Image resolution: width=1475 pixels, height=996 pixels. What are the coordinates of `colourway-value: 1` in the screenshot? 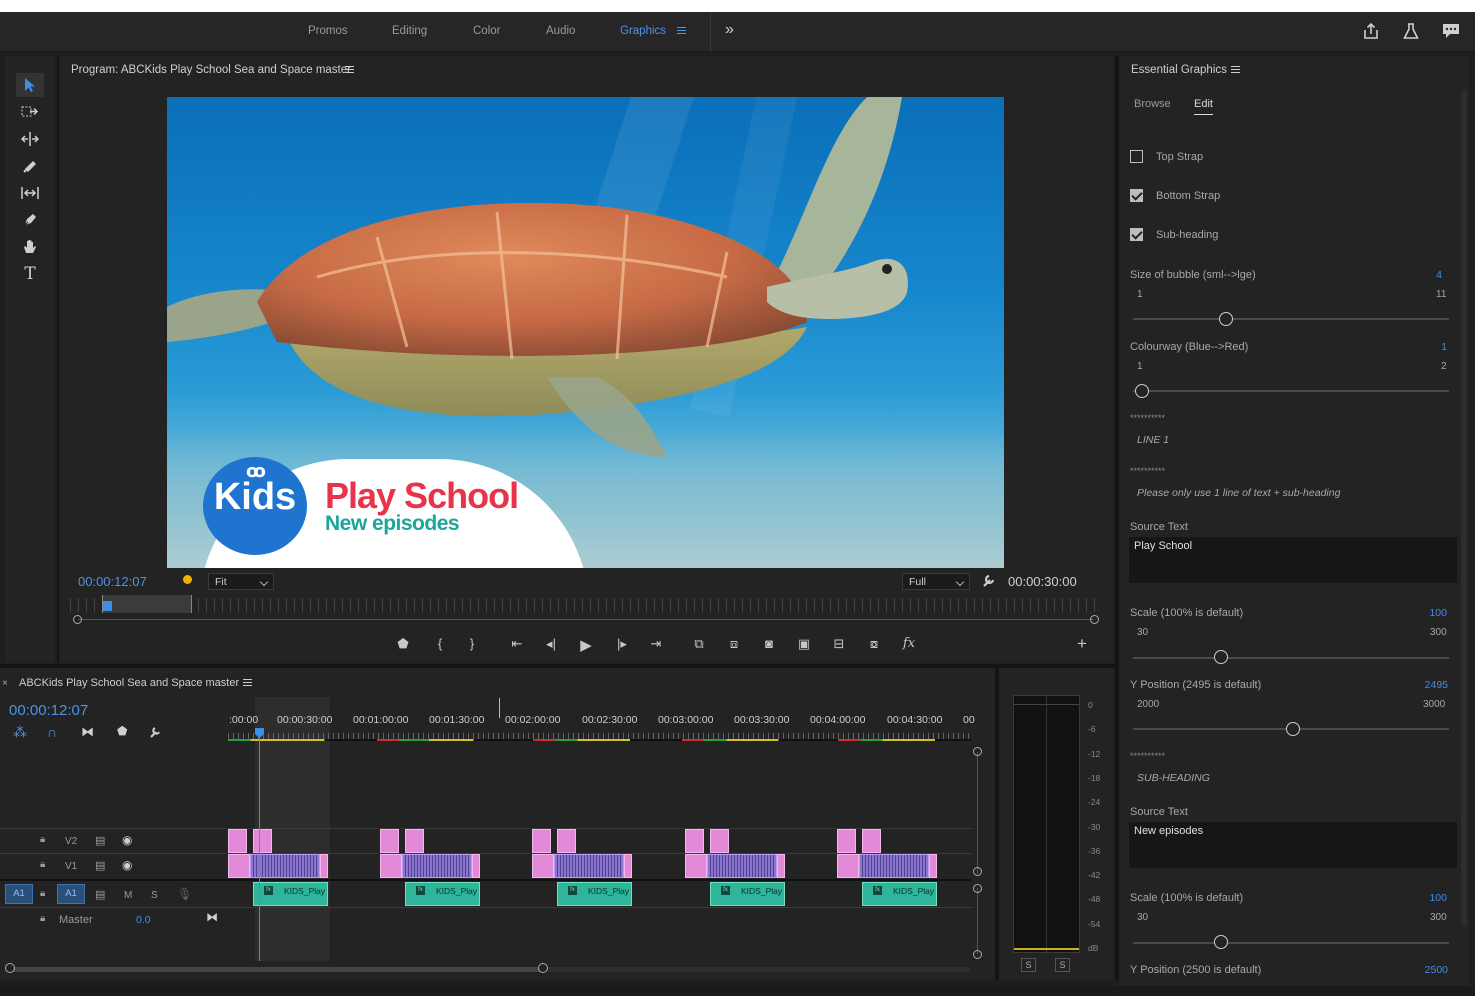 It's located at (1431, 347).